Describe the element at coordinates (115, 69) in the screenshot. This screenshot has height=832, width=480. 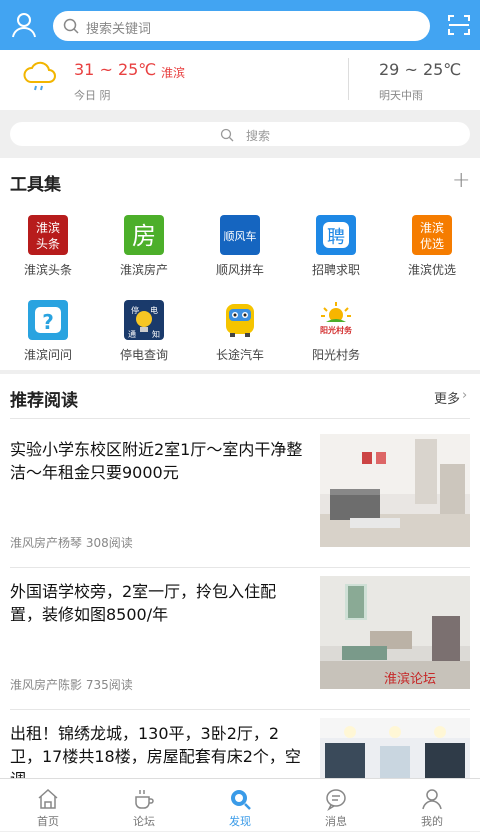
I see `today-temperature: 31 ~ 25℃` at that location.